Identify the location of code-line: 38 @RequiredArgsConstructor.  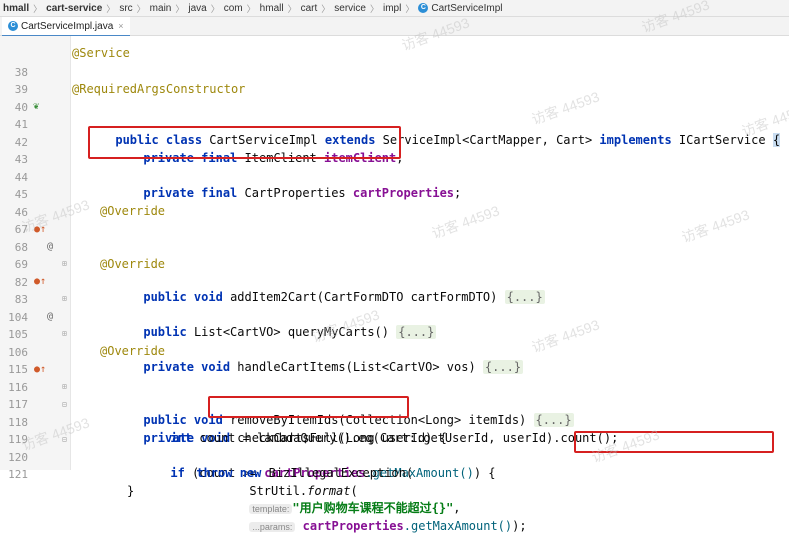
(394, 71).